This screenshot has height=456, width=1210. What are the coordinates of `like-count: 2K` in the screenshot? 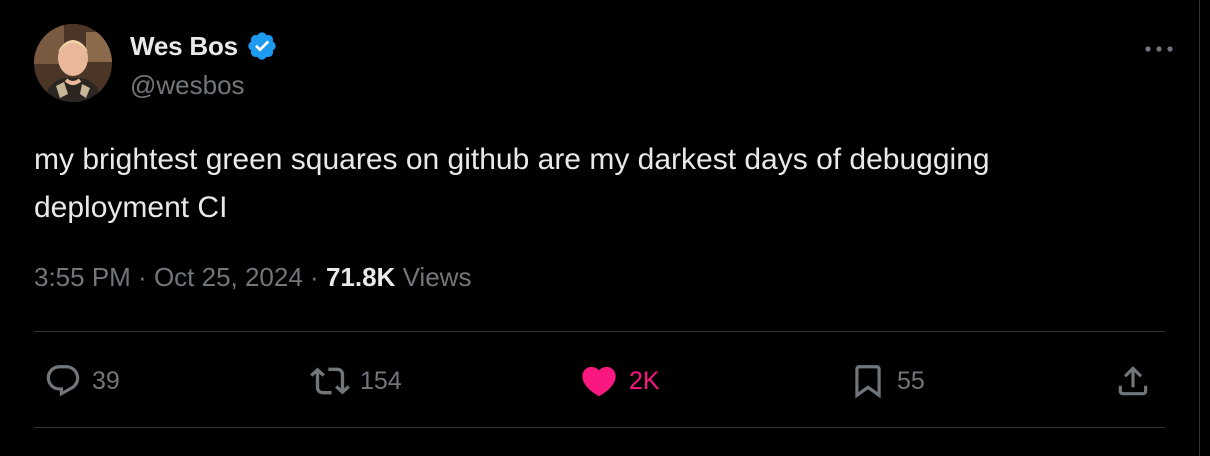 It's located at (644, 380).